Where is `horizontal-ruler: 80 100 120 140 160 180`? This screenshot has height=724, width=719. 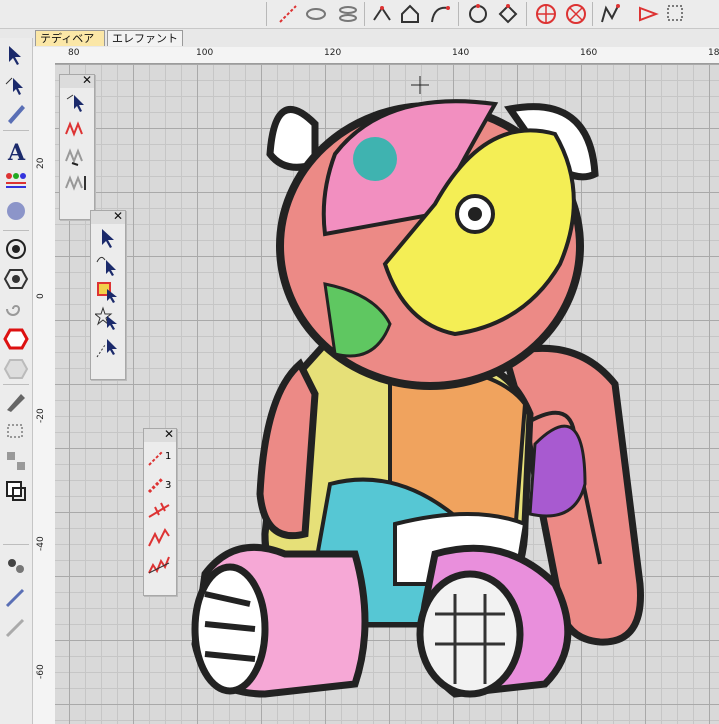 horizontal-ruler: 80 100 120 140 160 180 is located at coordinates (387, 55).